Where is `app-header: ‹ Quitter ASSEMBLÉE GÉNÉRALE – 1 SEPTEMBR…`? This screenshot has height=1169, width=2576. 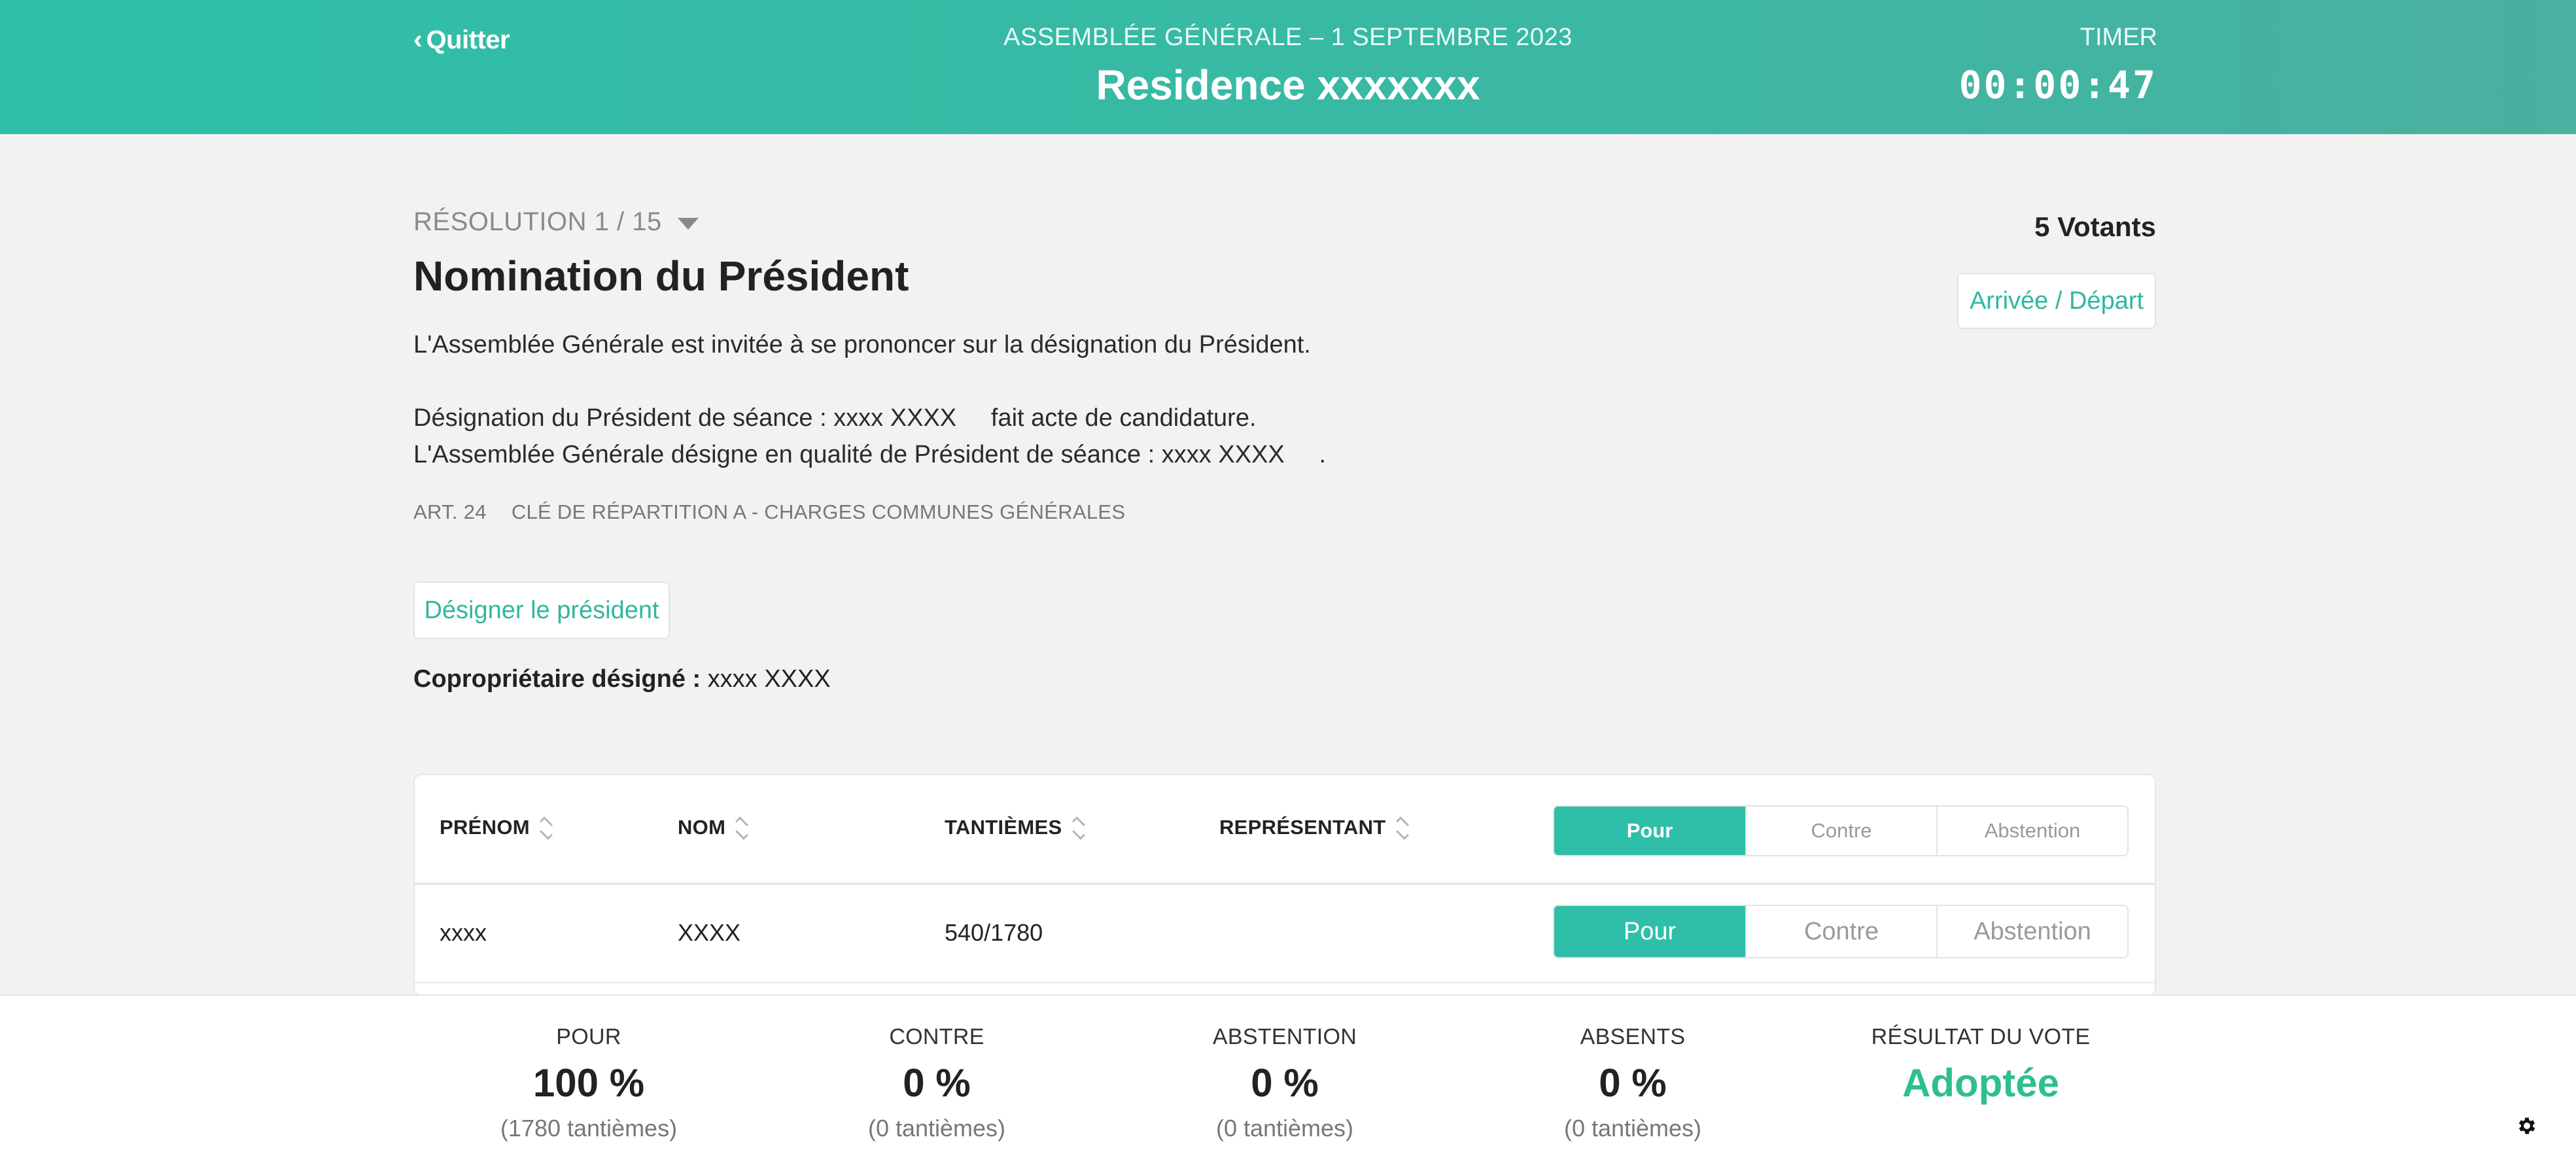 app-header: ‹ Quitter ASSEMBLÉE GÉNÉRALE – 1 SEPTEMBR… is located at coordinates (1288, 67).